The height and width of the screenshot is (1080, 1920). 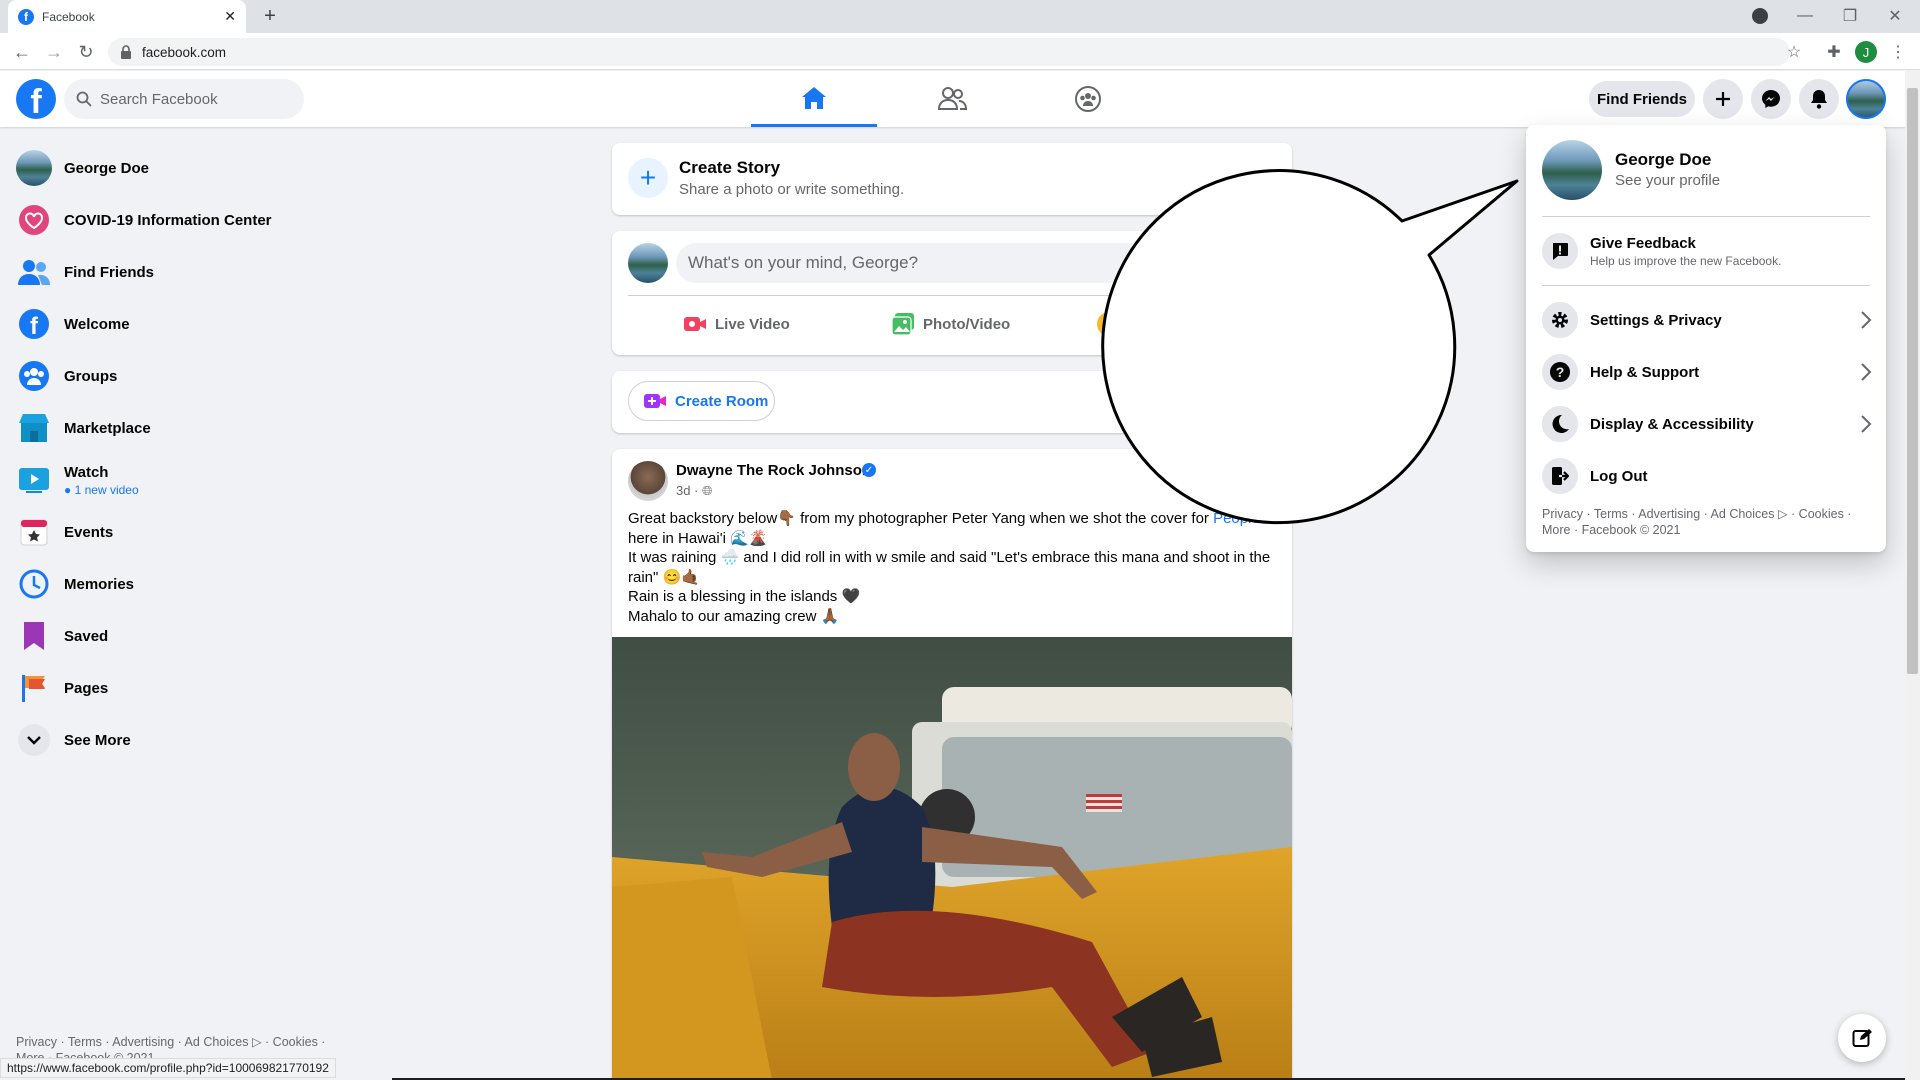 What do you see at coordinates (1912, 381) in the screenshot?
I see `scrollbar-thumb` at bounding box center [1912, 381].